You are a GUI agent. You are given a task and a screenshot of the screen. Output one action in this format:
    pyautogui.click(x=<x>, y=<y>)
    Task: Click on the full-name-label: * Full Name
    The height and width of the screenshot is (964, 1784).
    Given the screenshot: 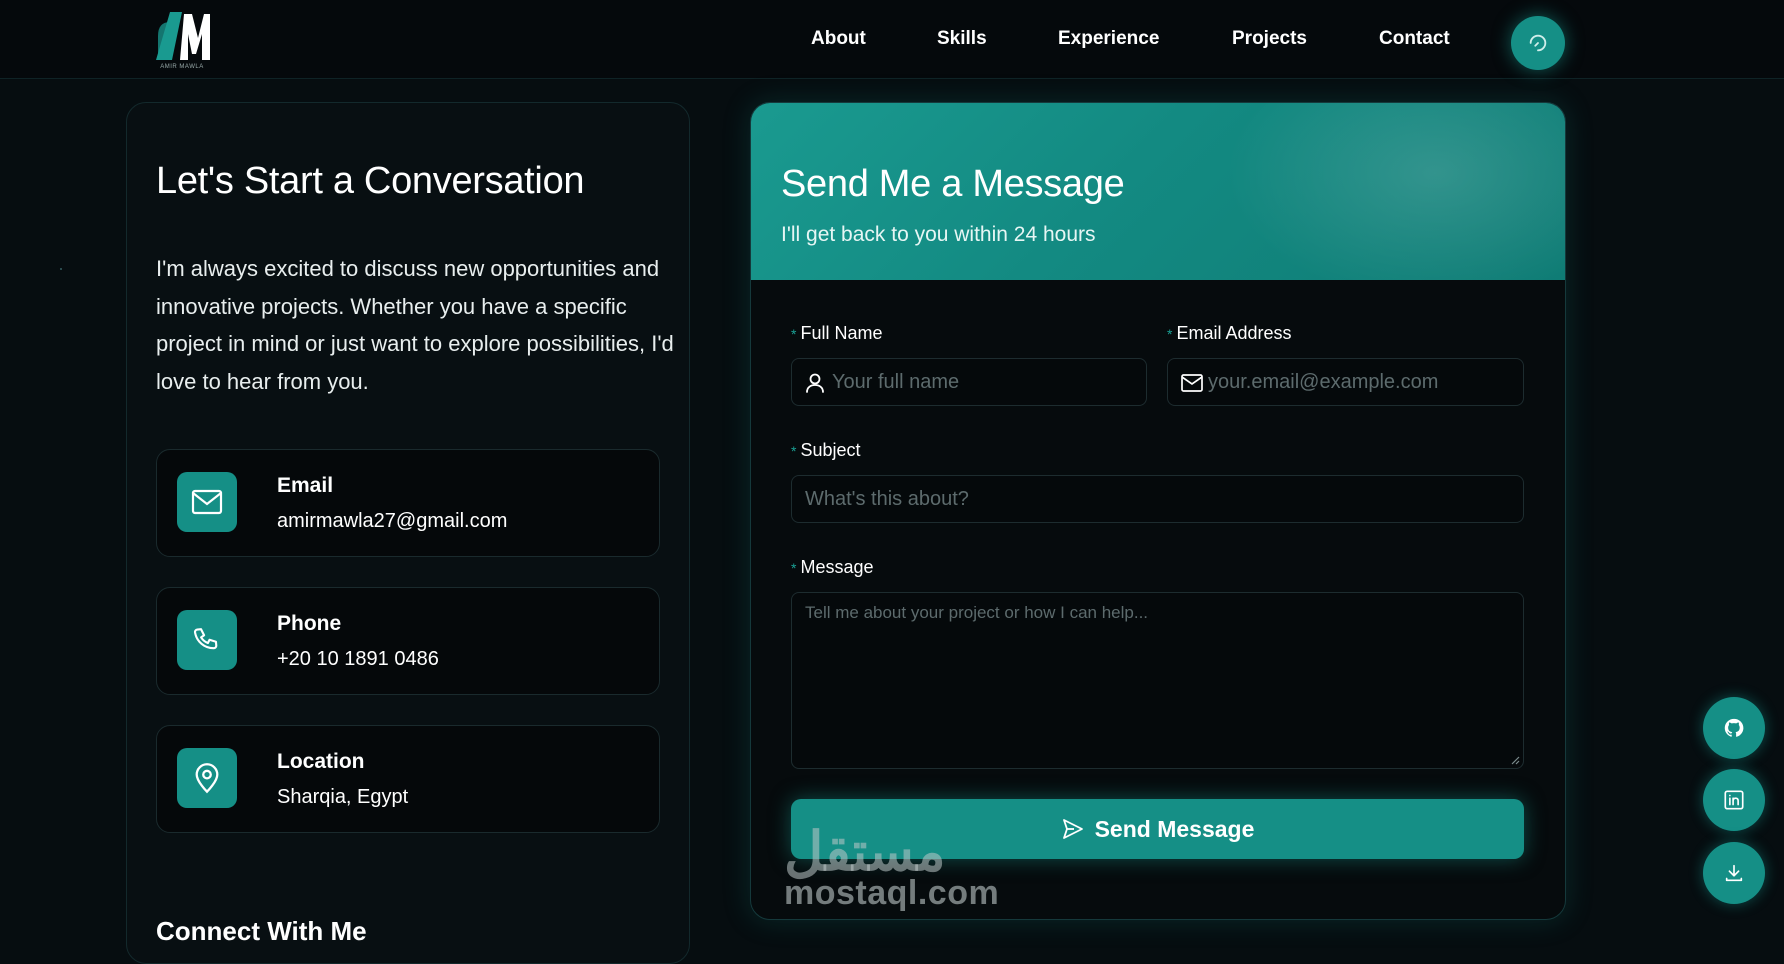 What is the action you would take?
    pyautogui.click(x=836, y=333)
    